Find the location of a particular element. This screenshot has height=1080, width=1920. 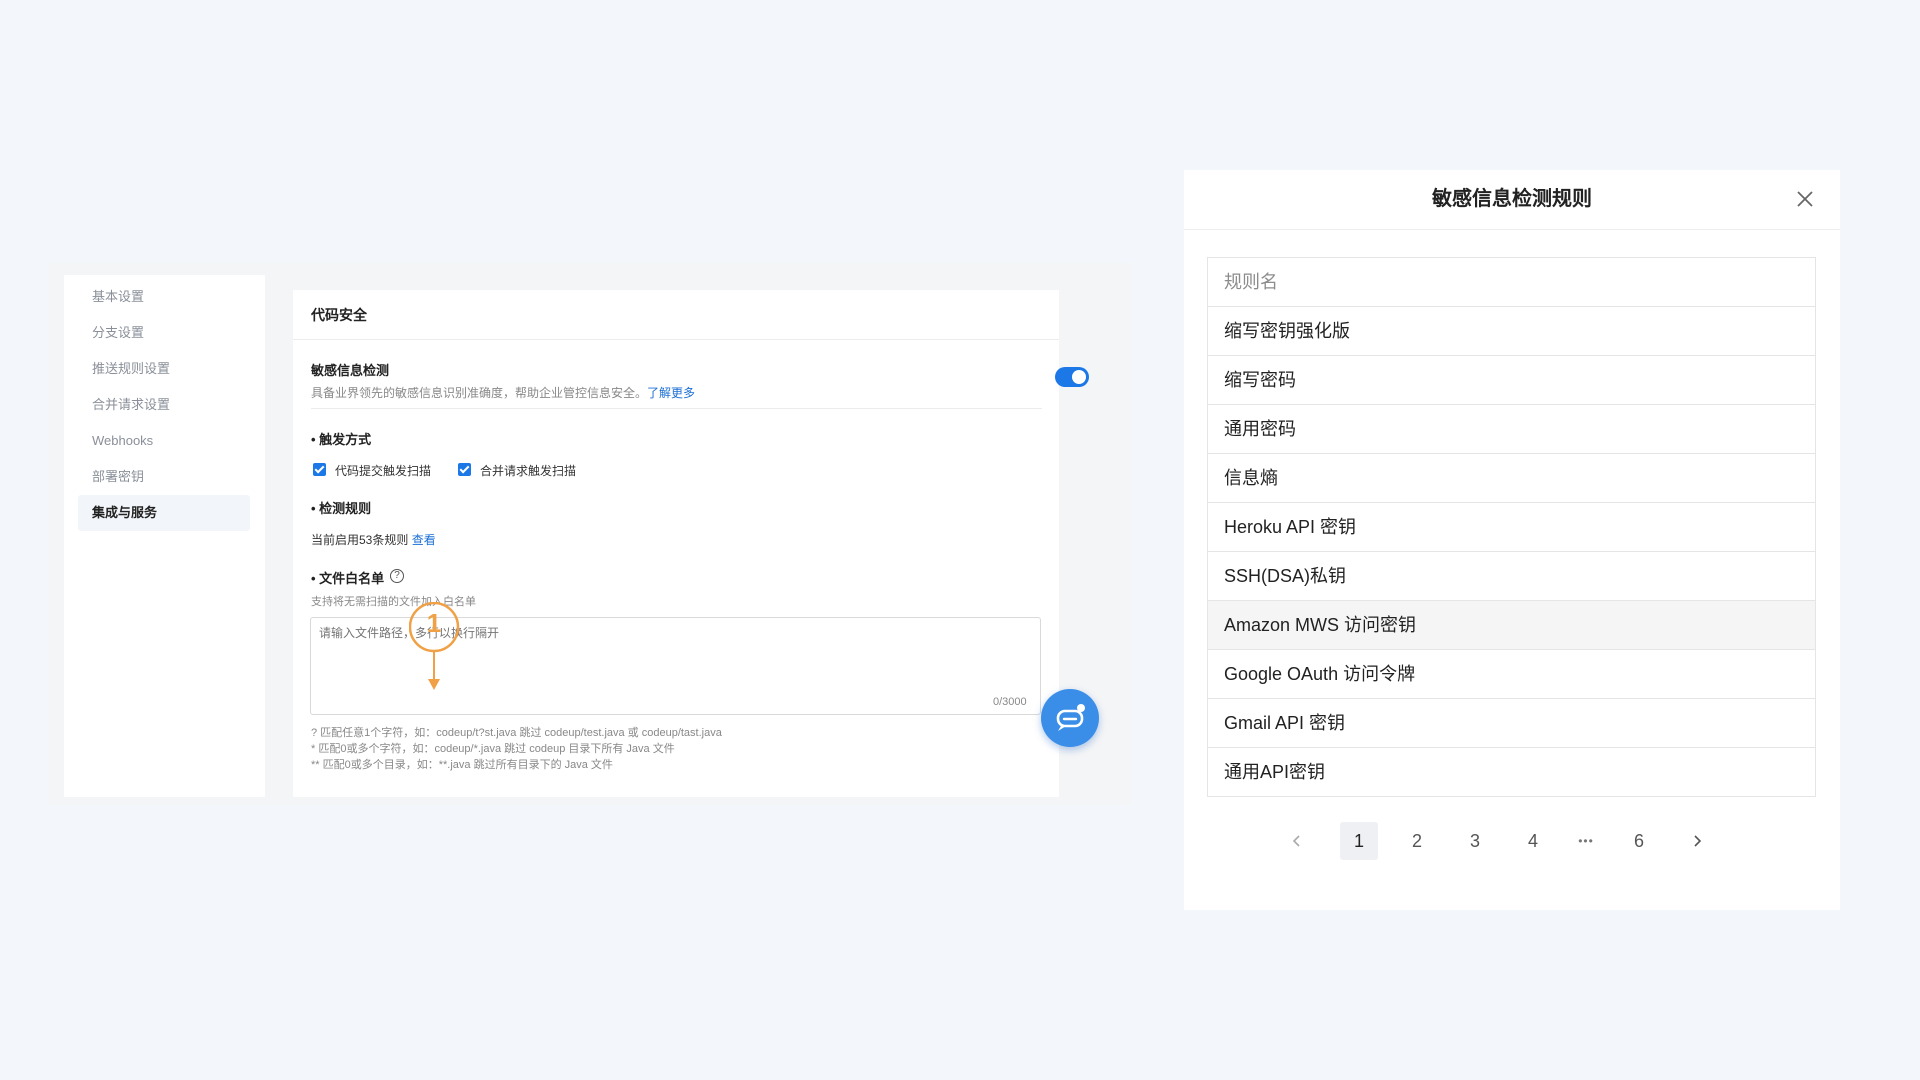

whitelist-title: • 文件白名单 is located at coordinates (348, 578).